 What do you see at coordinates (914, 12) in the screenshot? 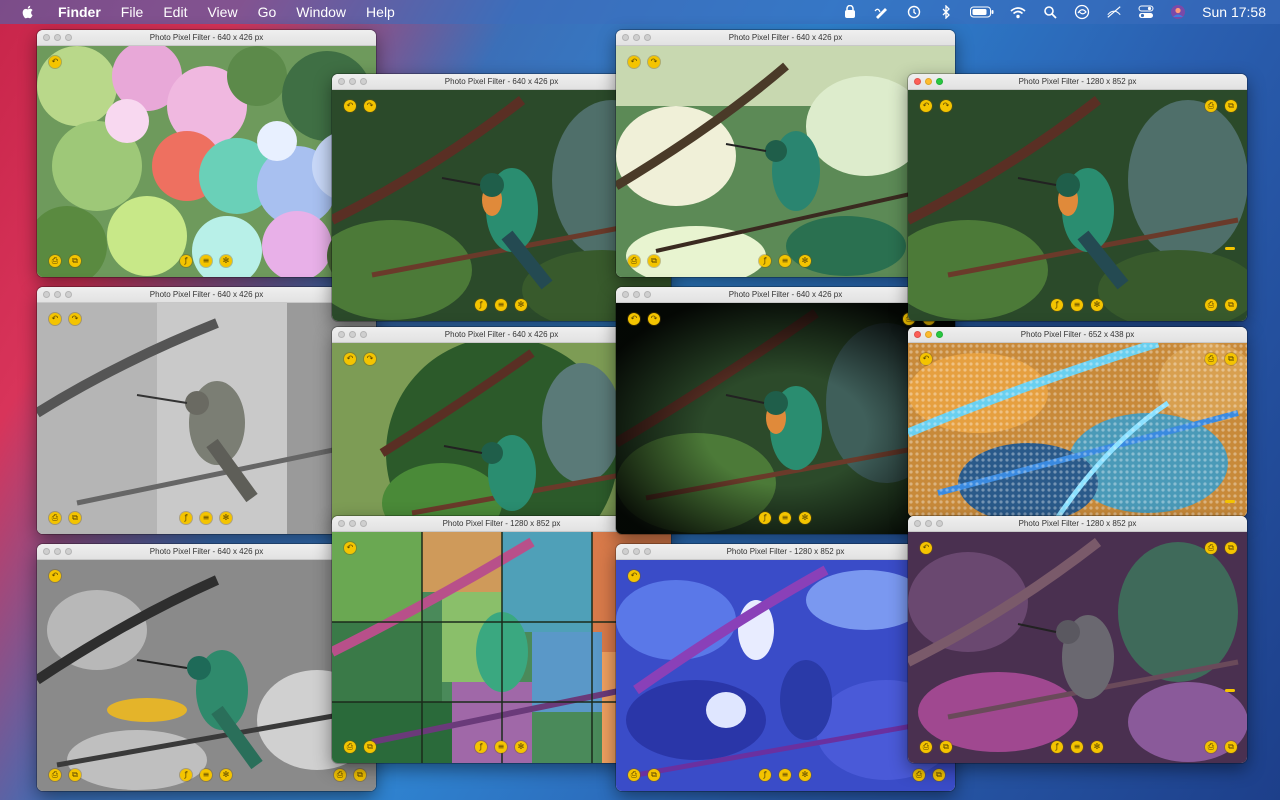
I see `time-machine-icon` at bounding box center [914, 12].